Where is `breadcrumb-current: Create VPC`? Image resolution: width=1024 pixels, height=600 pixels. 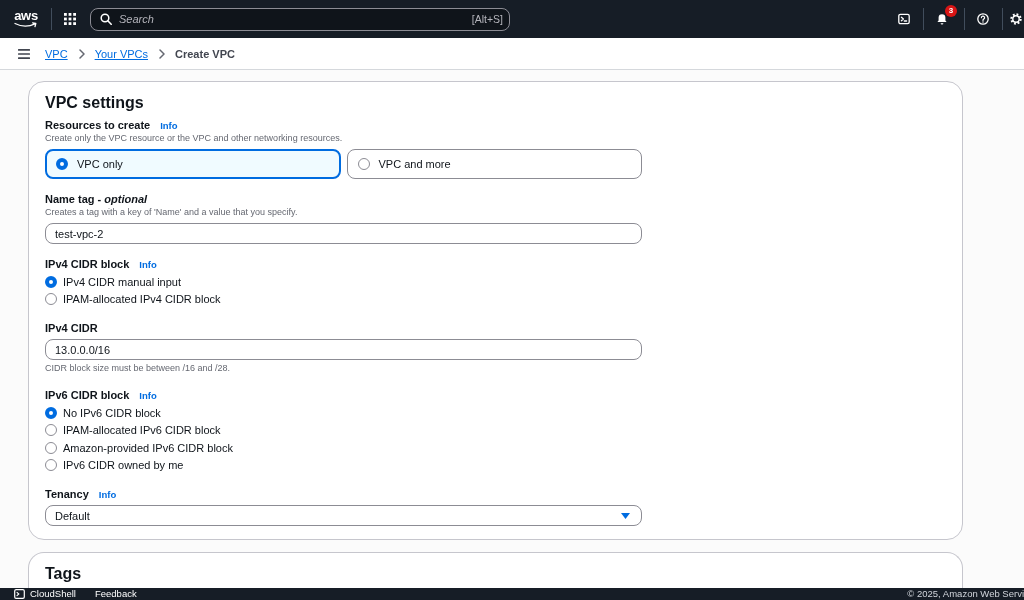
breadcrumb-current: Create VPC is located at coordinates (205, 53).